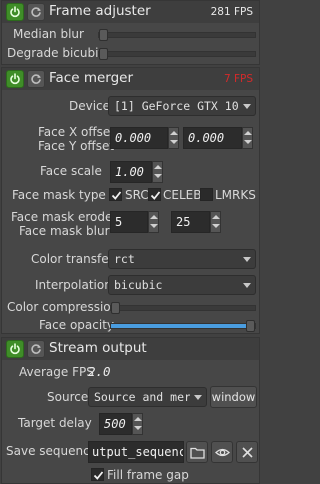 The width and height of the screenshot is (320, 484). I want to click on eye-icon, so click(222, 452).